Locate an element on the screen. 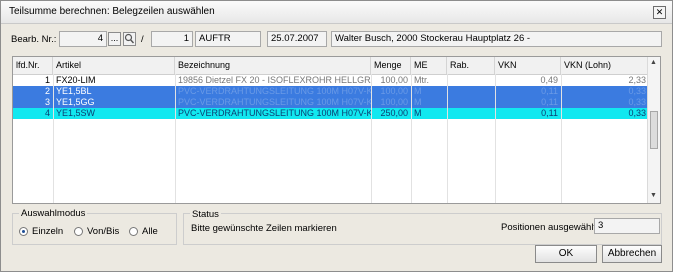  col-me: ME is located at coordinates (429, 65).